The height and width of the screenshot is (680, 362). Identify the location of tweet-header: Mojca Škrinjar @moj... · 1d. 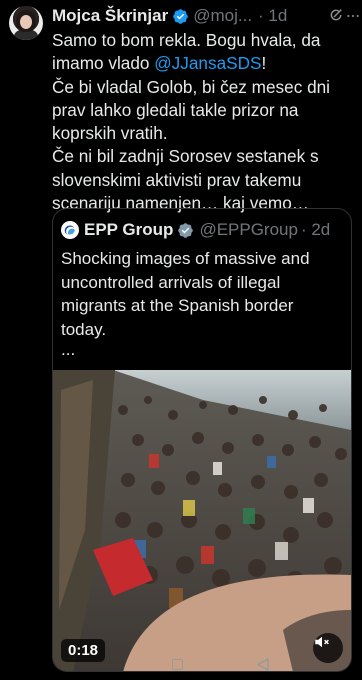
(203, 16).